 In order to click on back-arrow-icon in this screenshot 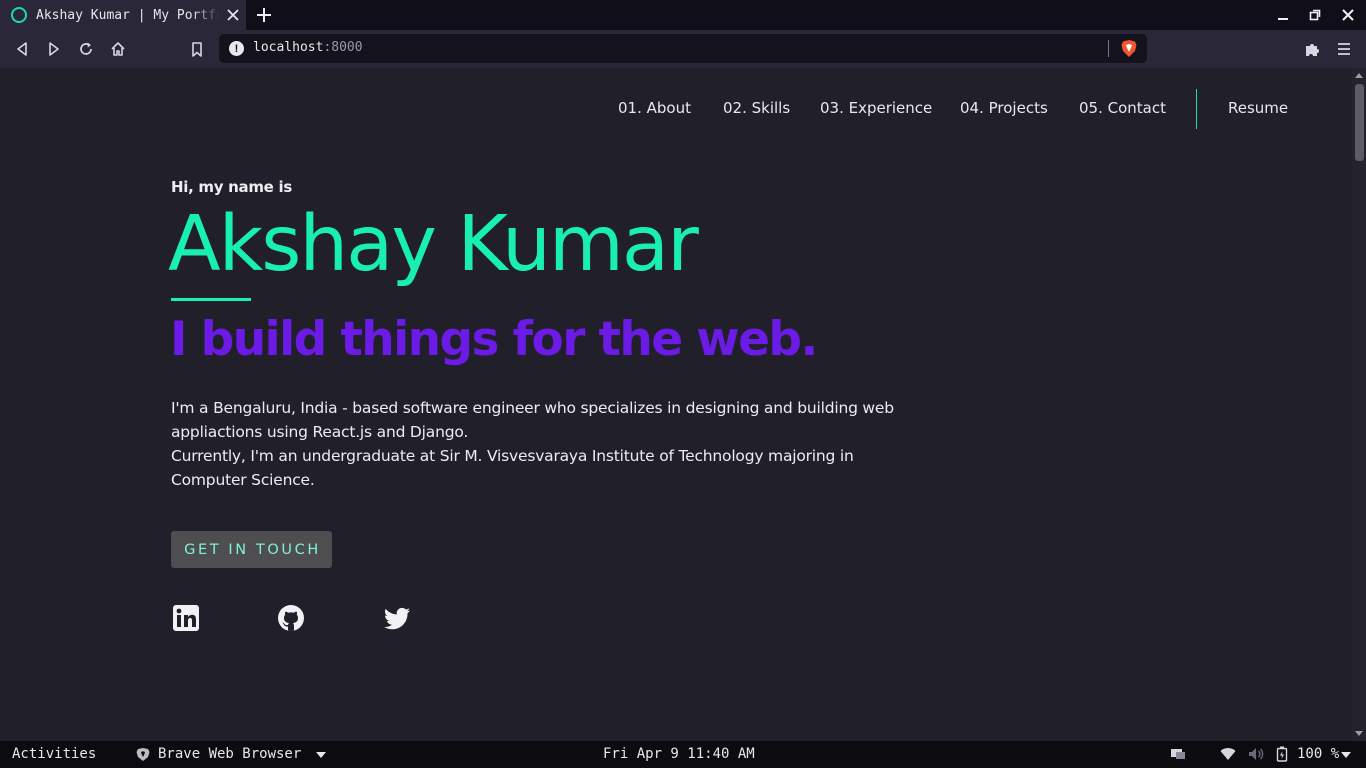, I will do `click(22, 49)`.